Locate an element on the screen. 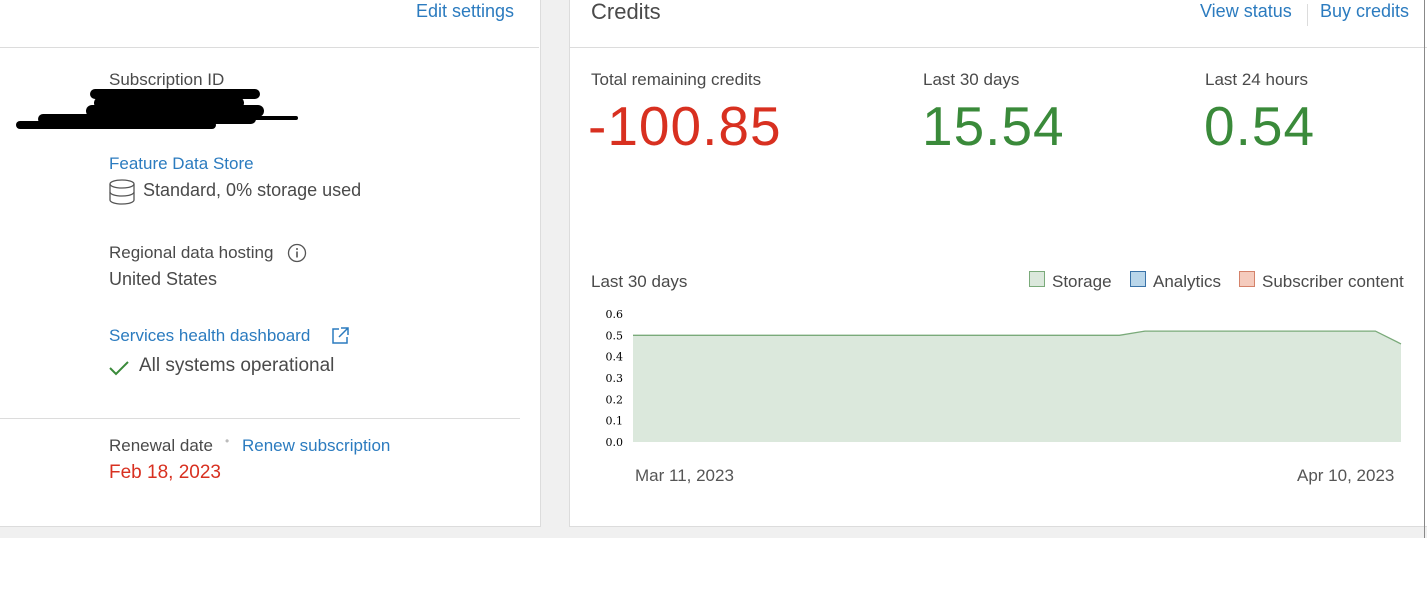  info-icon is located at coordinates (297, 255).